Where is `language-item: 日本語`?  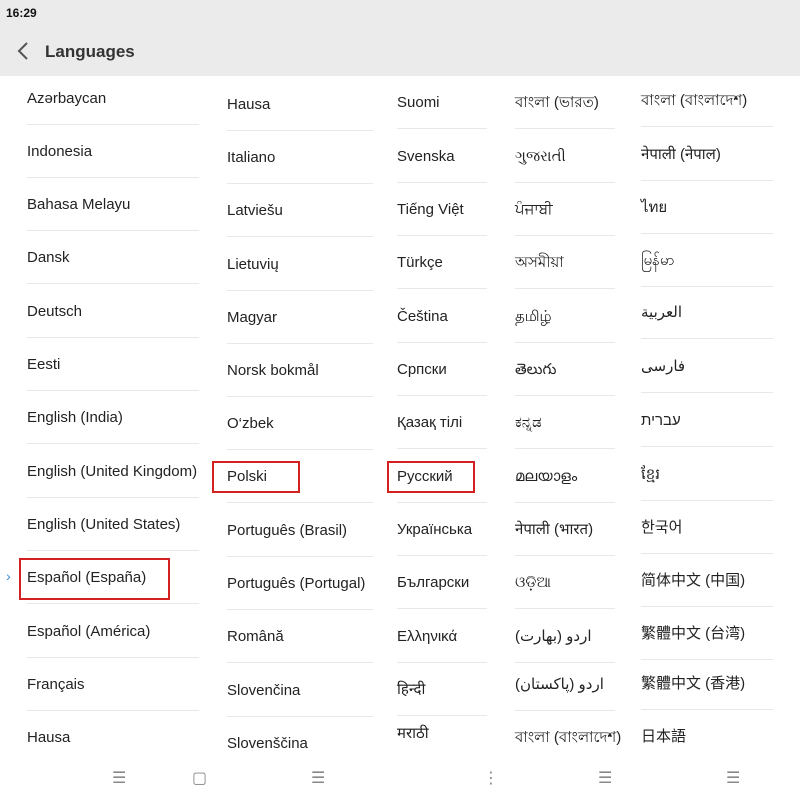
language-item: 日本語 is located at coordinates (663, 737).